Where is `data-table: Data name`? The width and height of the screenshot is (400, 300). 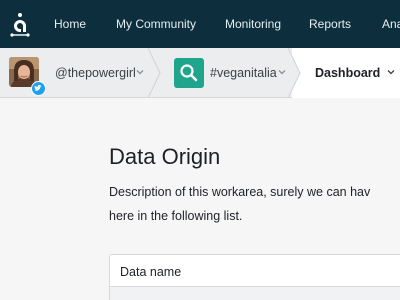 data-table: Data name is located at coordinates (254, 277).